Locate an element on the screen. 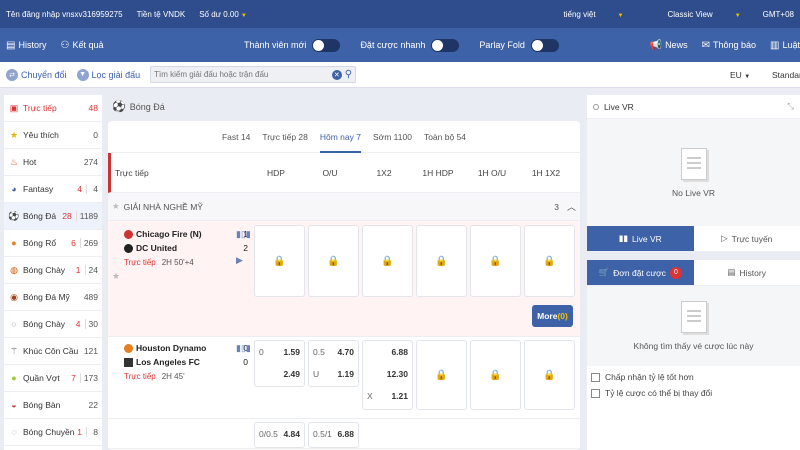 The width and height of the screenshot is (800, 450). ou-odds-cell: 0.5/1 6.88 is located at coordinates (333, 435).